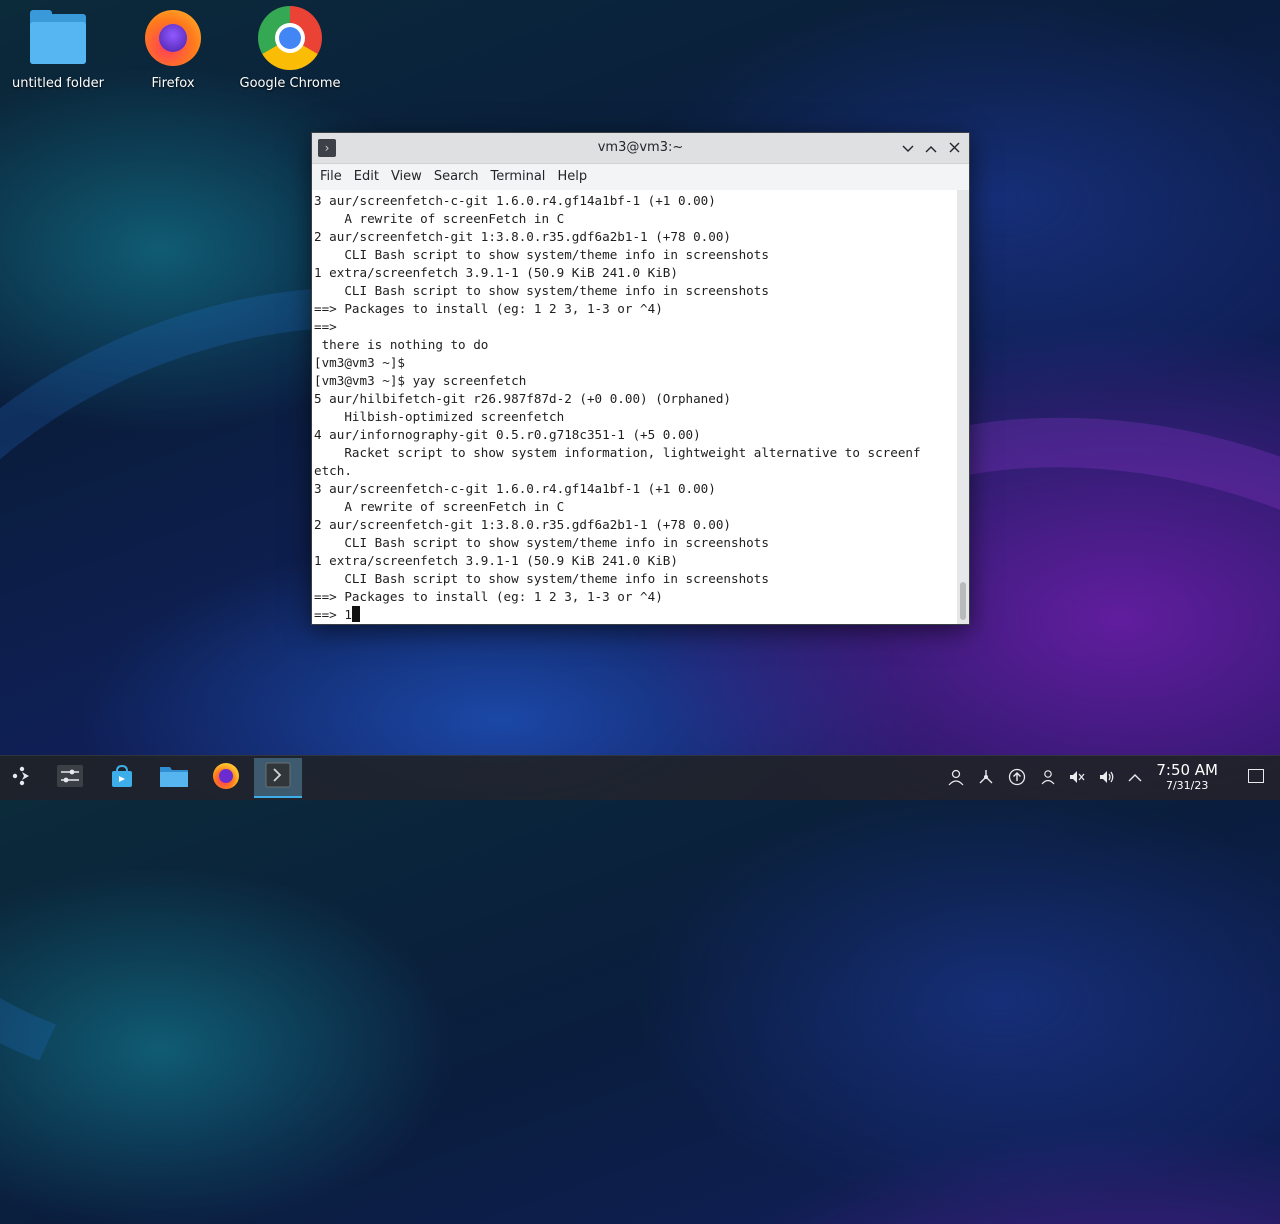 The width and height of the screenshot is (1280, 1224). I want to click on taskbar: 7:50 AM 7/31/23, so click(640, 777).